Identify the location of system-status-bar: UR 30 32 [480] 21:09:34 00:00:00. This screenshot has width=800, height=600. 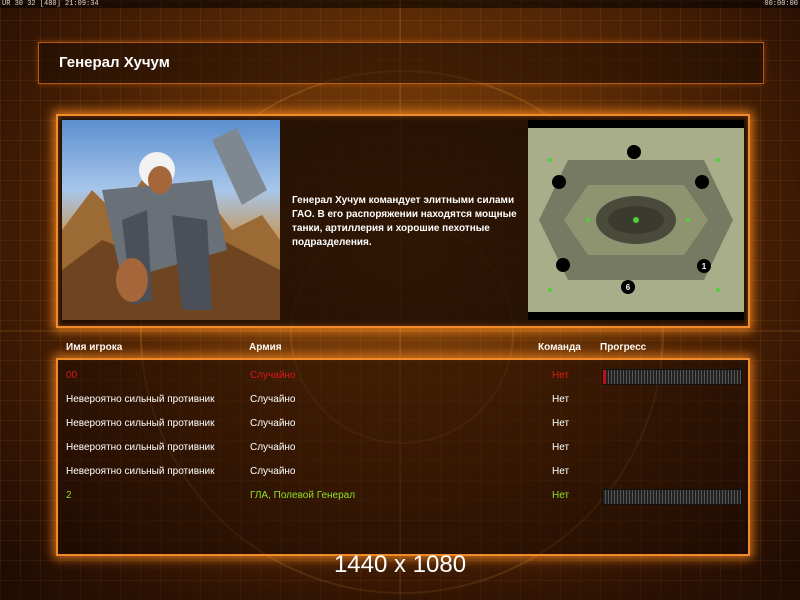
(400, 4).